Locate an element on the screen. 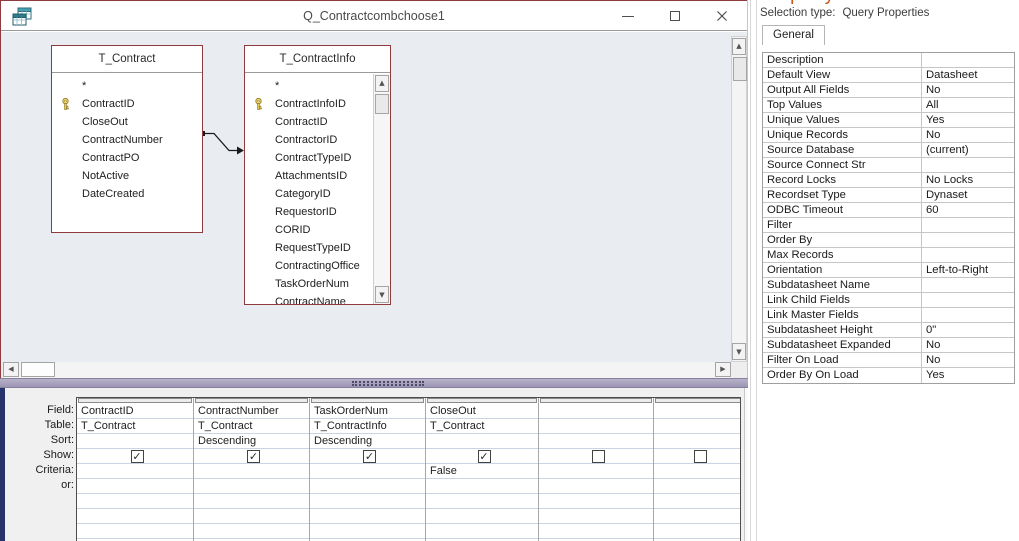  table-field: ContractNumber is located at coordinates (127, 140).